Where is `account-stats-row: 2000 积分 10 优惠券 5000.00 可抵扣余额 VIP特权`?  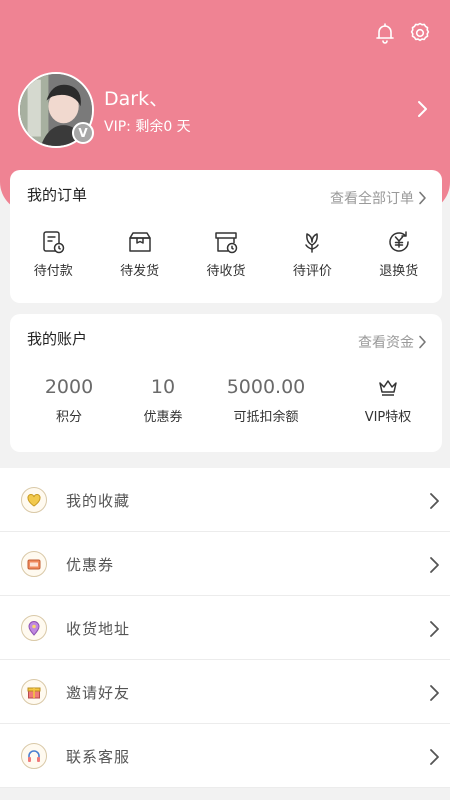
account-stats-row: 2000 积分 10 优惠券 5000.00 可抵扣余额 VIP特权 is located at coordinates (226, 399).